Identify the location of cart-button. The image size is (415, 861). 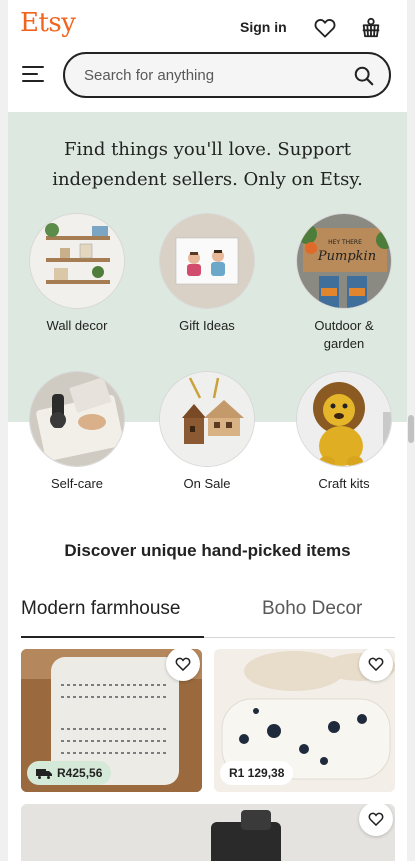
(371, 28).